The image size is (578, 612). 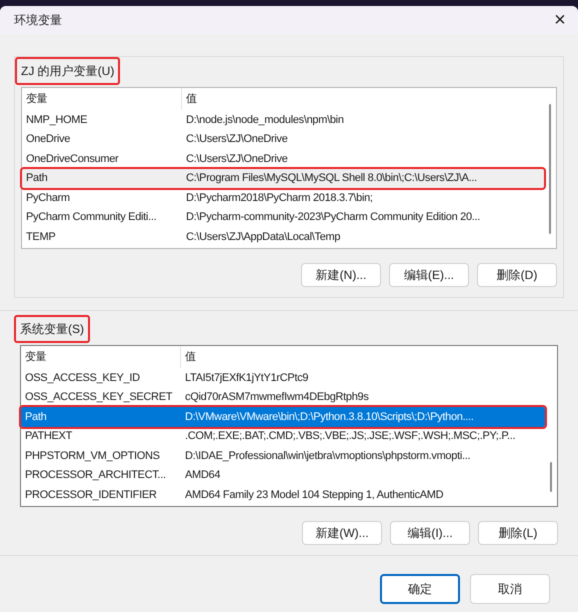 What do you see at coordinates (203, 475) in the screenshot?
I see `variable-value: AMD64` at bounding box center [203, 475].